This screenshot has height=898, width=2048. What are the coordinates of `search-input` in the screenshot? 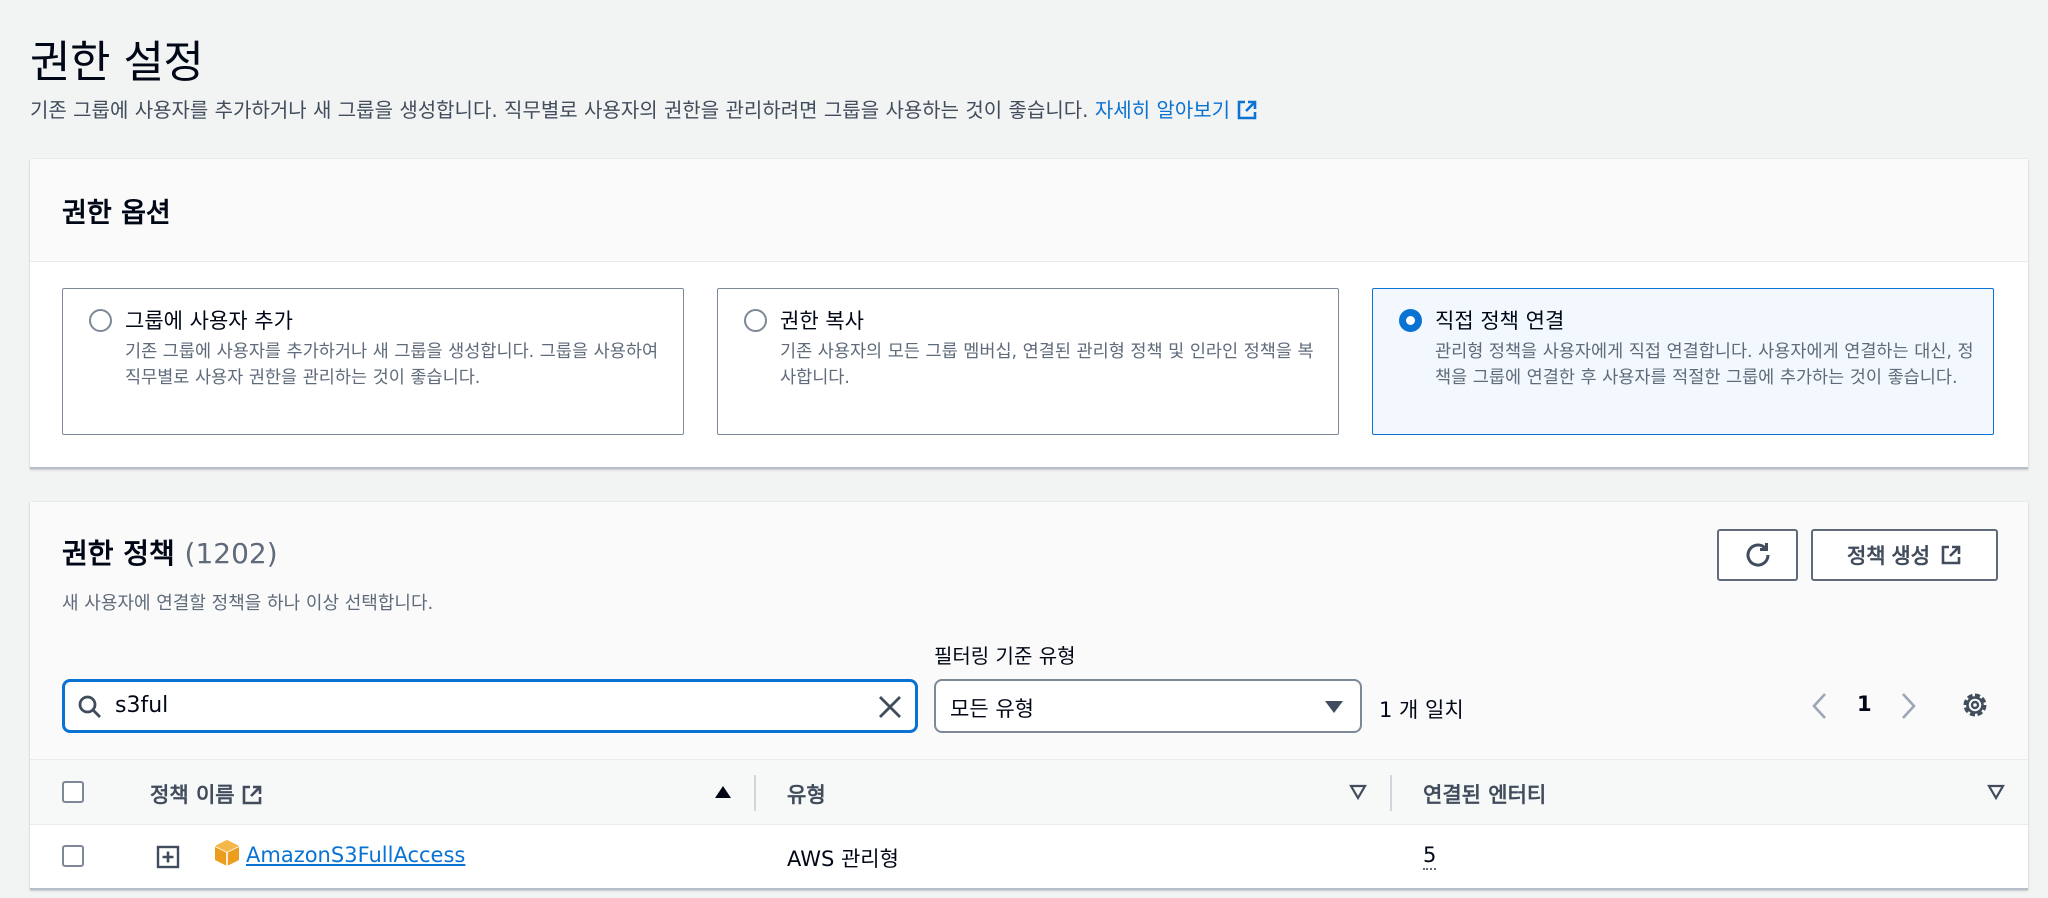 It's located at (475, 705).